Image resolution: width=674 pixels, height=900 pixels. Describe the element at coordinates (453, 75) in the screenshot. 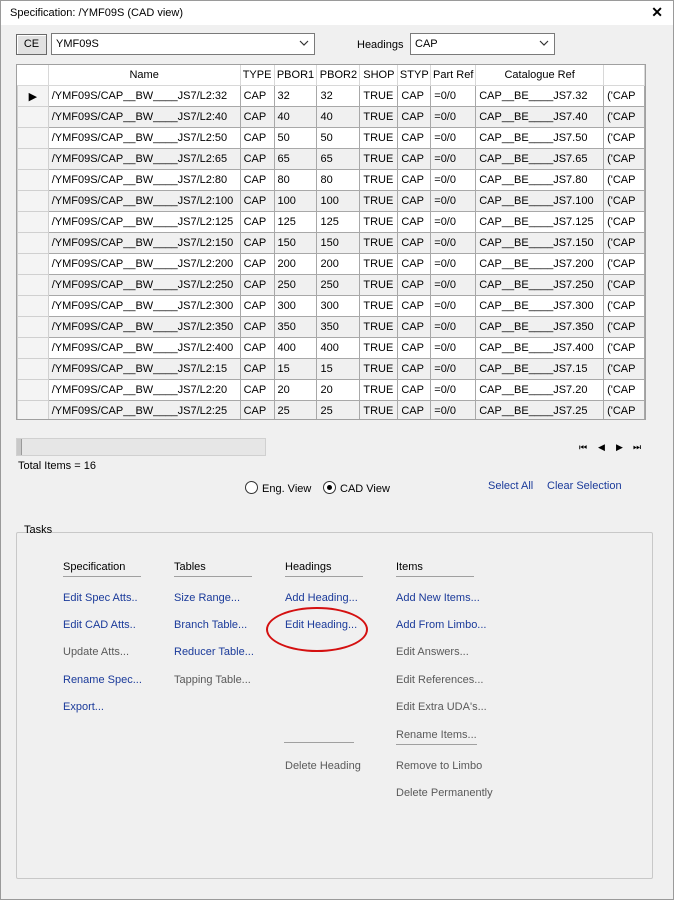

I see `column-header: Part Ref` at that location.